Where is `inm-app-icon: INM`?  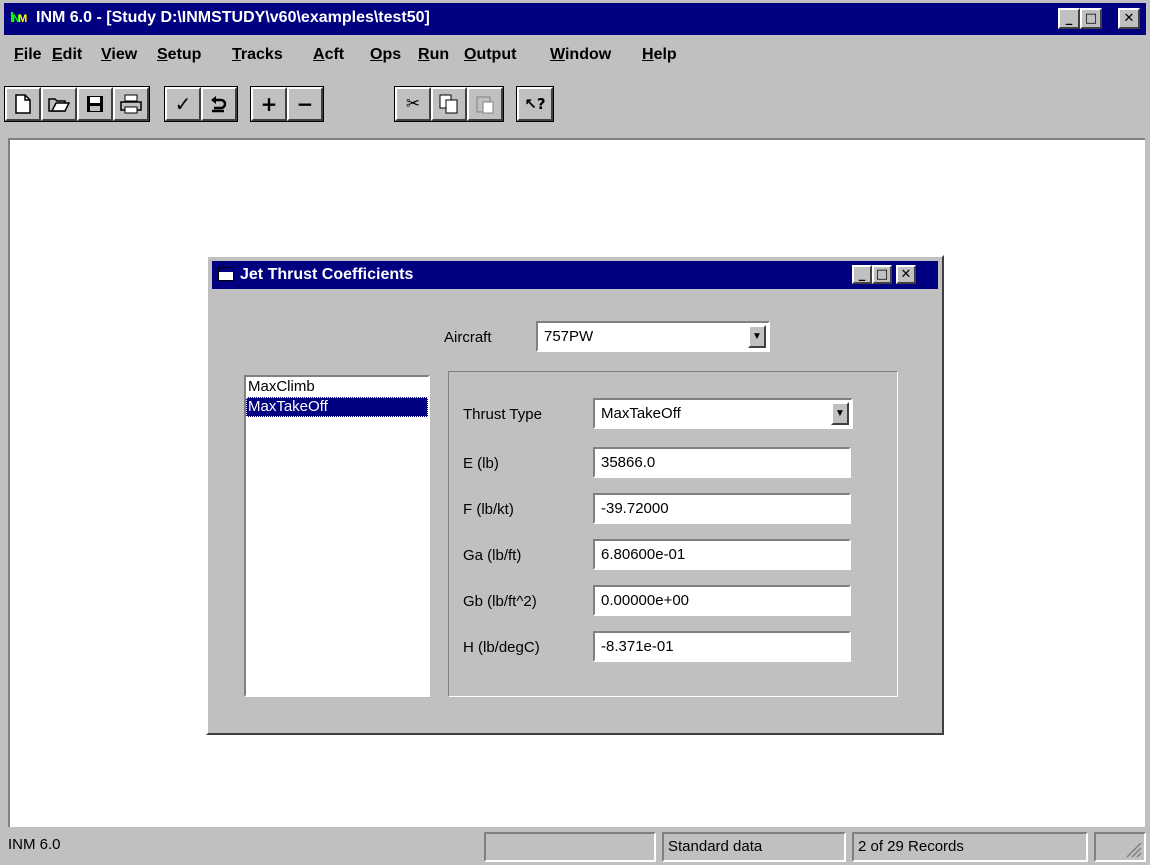
inm-app-icon: INM is located at coordinates (18, 17).